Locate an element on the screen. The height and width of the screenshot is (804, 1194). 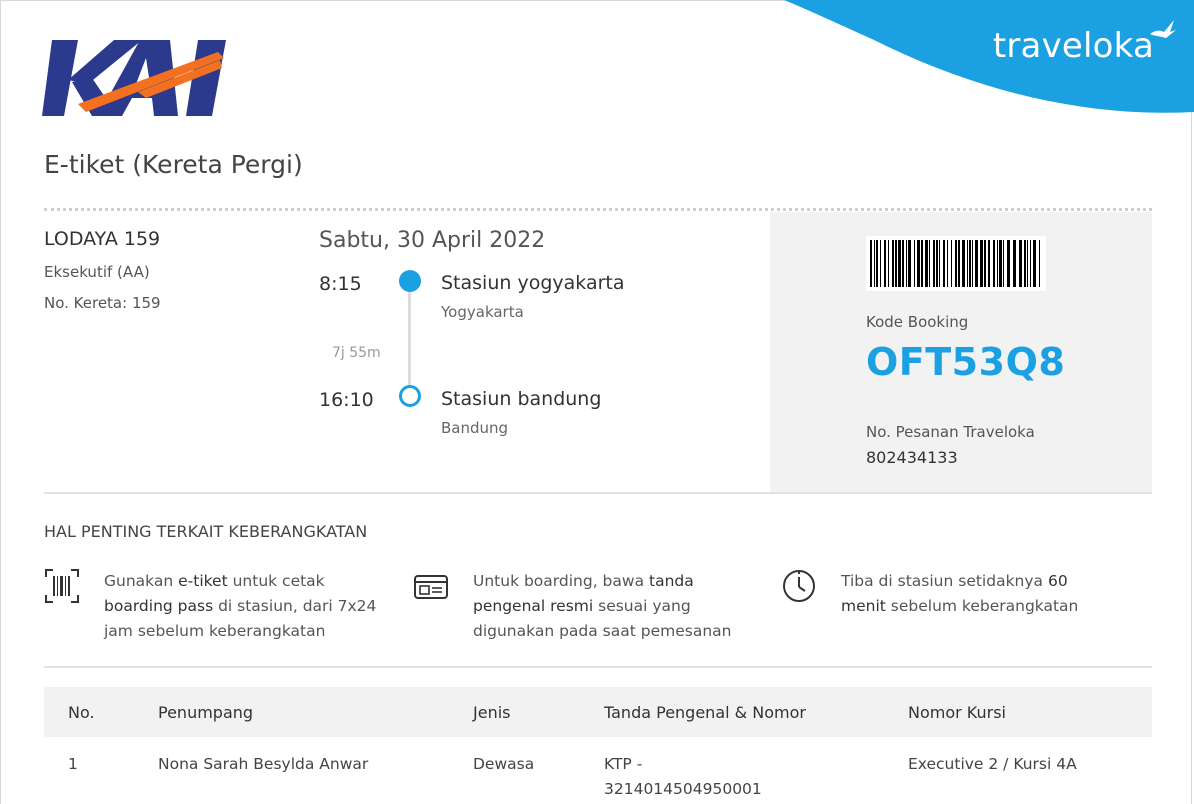
trip-duration: 7j 55m is located at coordinates (356, 353).